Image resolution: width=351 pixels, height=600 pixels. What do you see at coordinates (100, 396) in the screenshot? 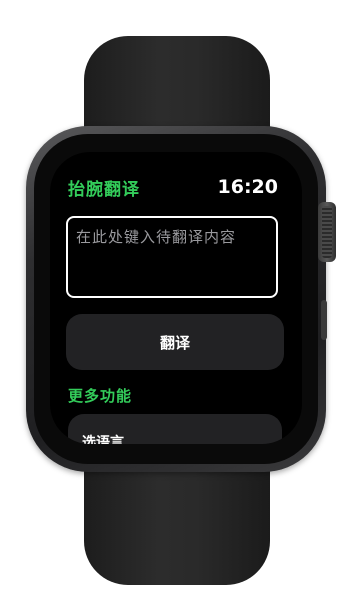
I see `section-title-more: 更多功能` at bounding box center [100, 396].